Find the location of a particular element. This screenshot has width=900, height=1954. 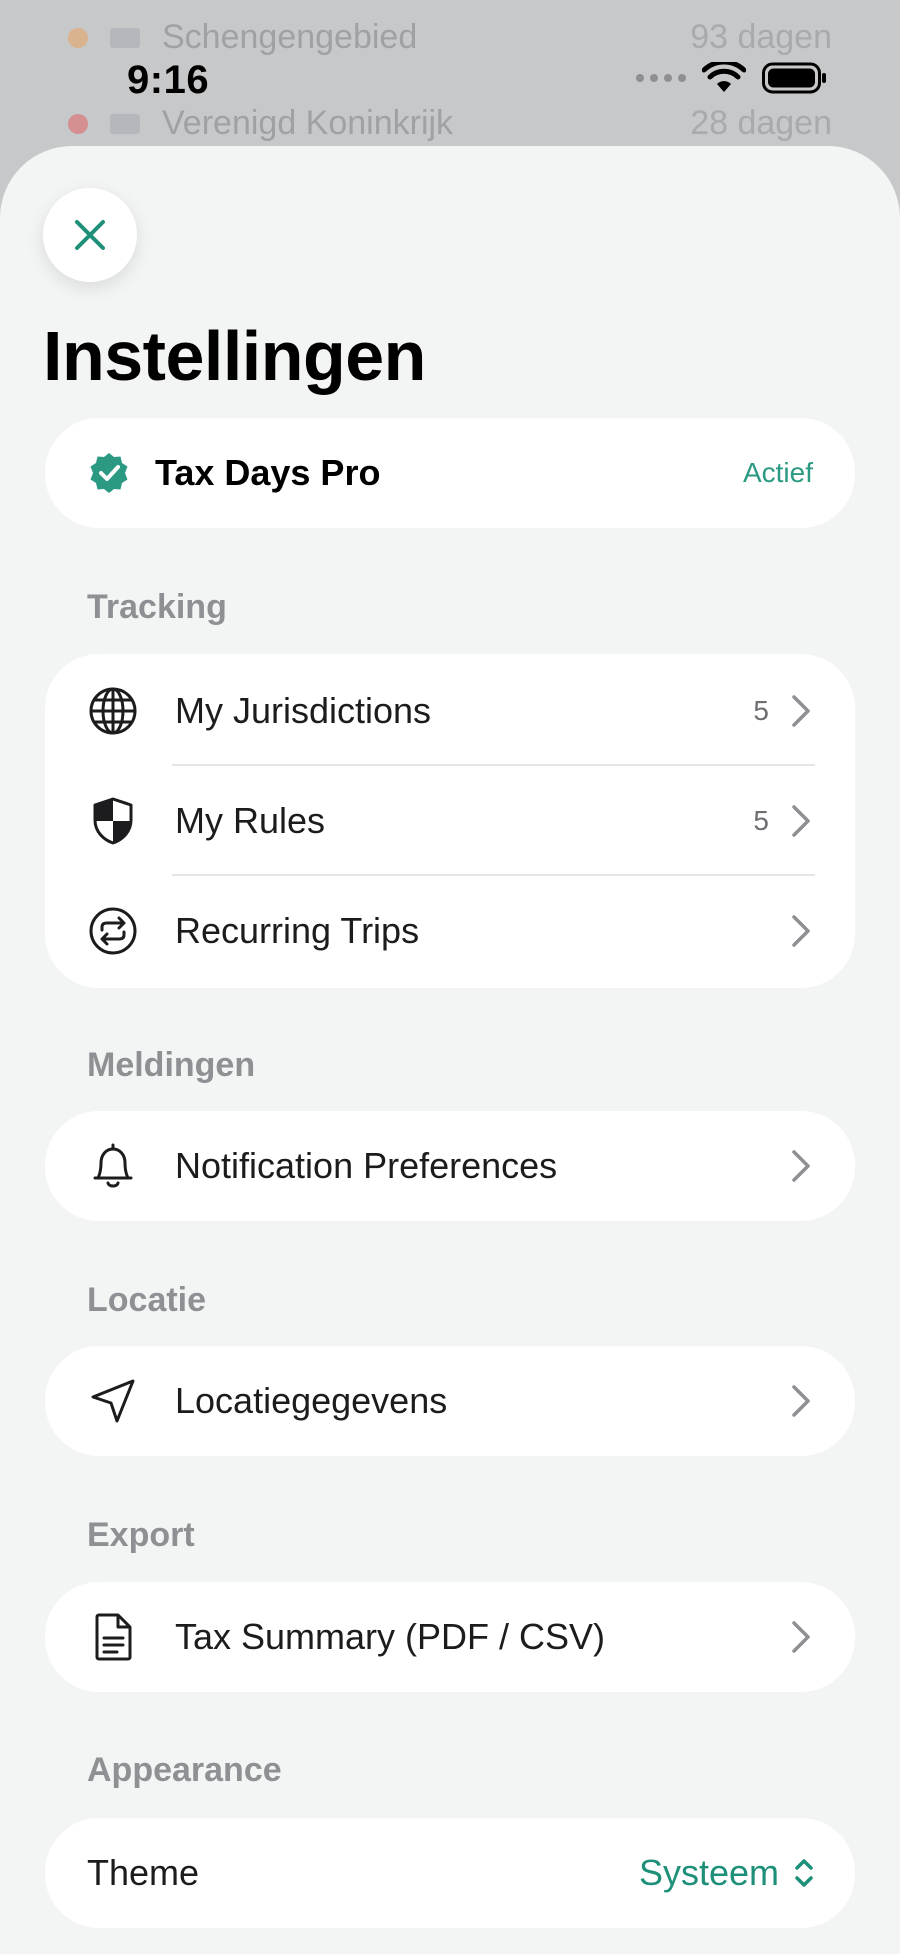

location-card: Locatiegegevens is located at coordinates (450, 1401).